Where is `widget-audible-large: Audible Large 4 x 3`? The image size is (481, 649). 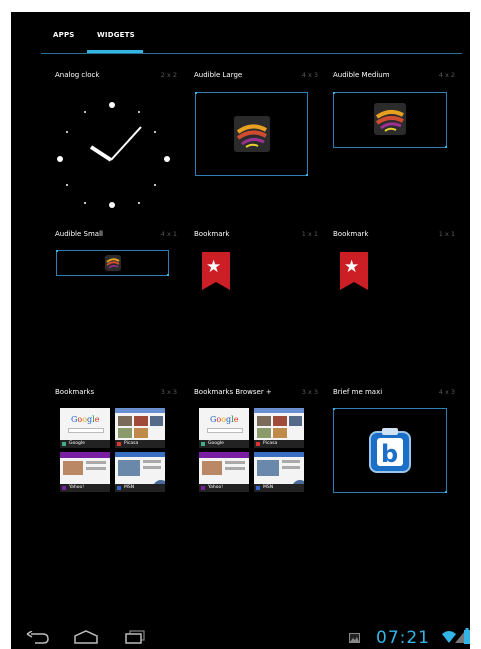
widget-audible-large: Audible Large 4 x 3 is located at coordinates (256, 141).